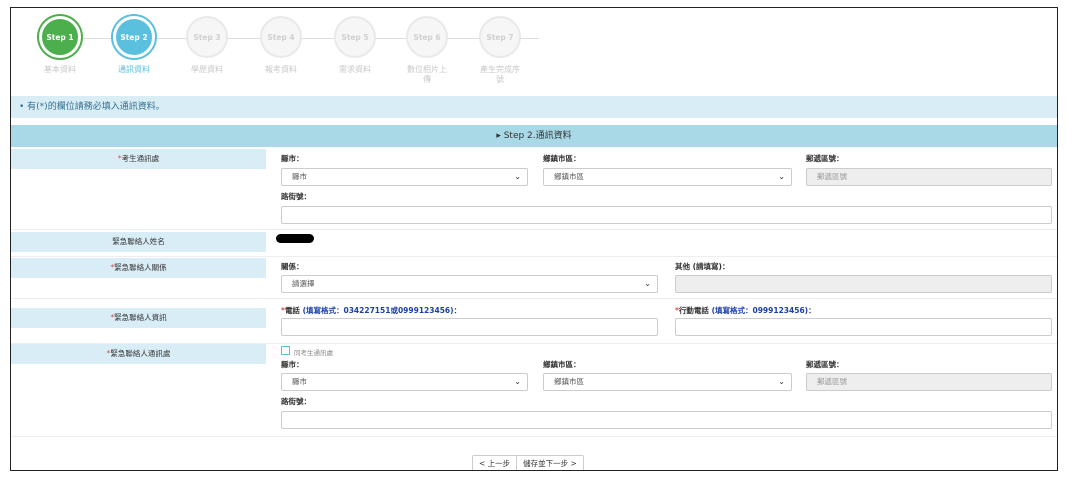 This screenshot has height=481, width=1067. I want to click on mobile-label: *行動電話 (填寫格式：0999123456)：, so click(745, 310).